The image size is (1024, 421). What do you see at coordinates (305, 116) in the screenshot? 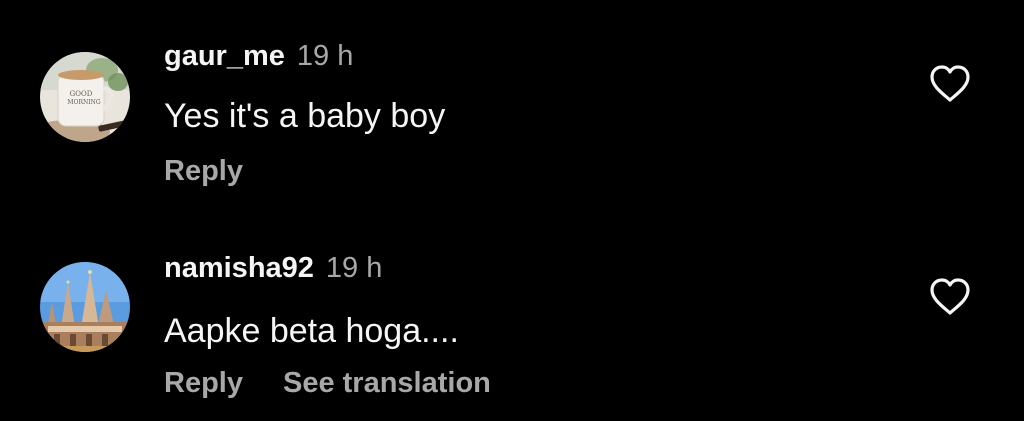
I see `comment-text: Yes it's a baby boy` at bounding box center [305, 116].